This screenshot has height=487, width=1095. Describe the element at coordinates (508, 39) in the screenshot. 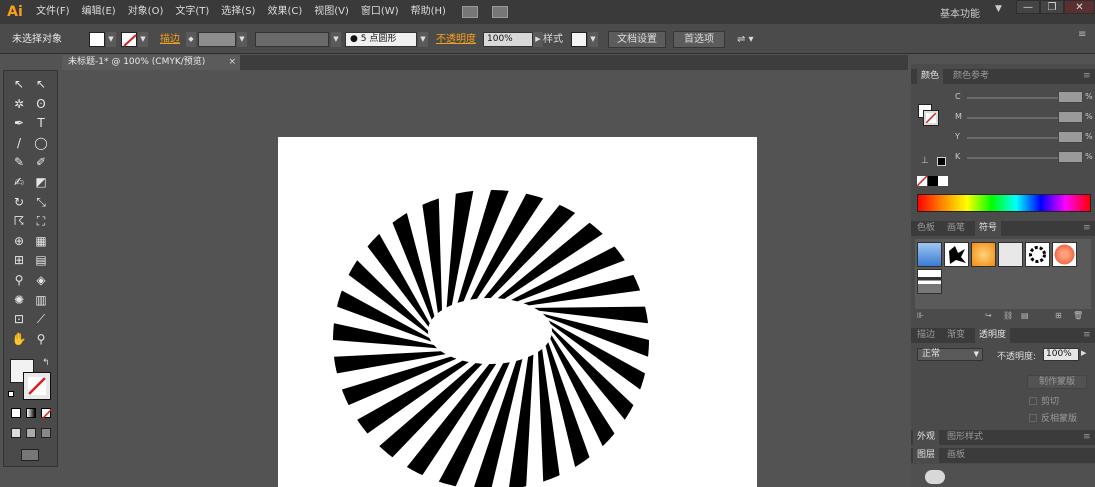

I see `opacity-field: 100%` at that location.